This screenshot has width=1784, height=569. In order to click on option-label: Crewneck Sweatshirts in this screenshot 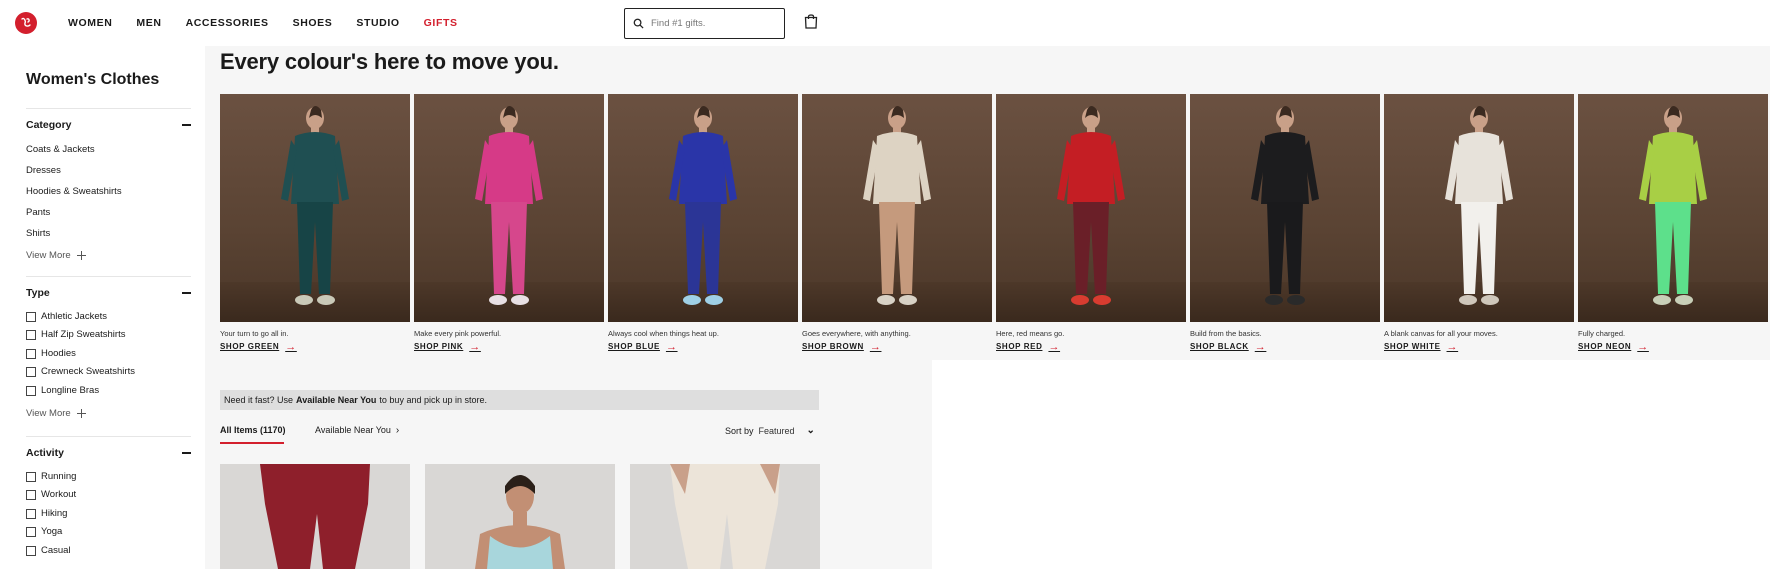, I will do `click(88, 371)`.